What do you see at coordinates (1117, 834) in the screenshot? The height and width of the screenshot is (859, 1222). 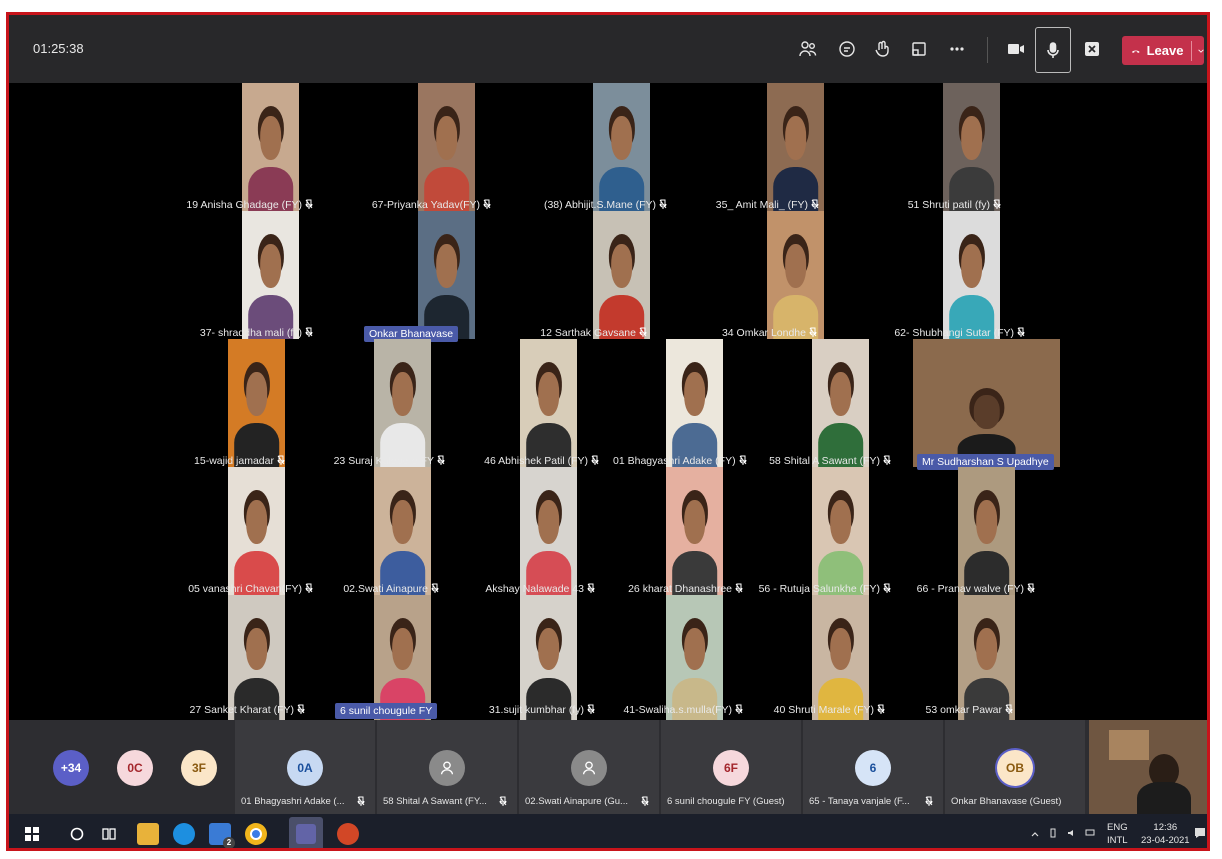 I see `language-indicator: ENG INTL` at bounding box center [1117, 834].